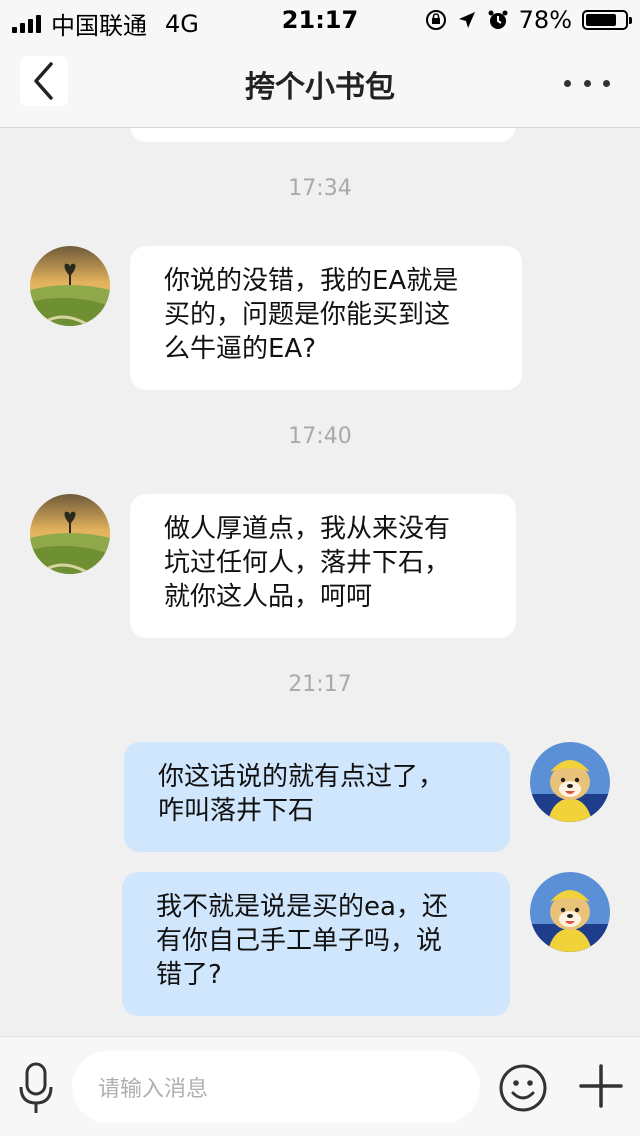 This screenshot has width=640, height=1136. What do you see at coordinates (466, 20) in the screenshot?
I see `location-icon` at bounding box center [466, 20].